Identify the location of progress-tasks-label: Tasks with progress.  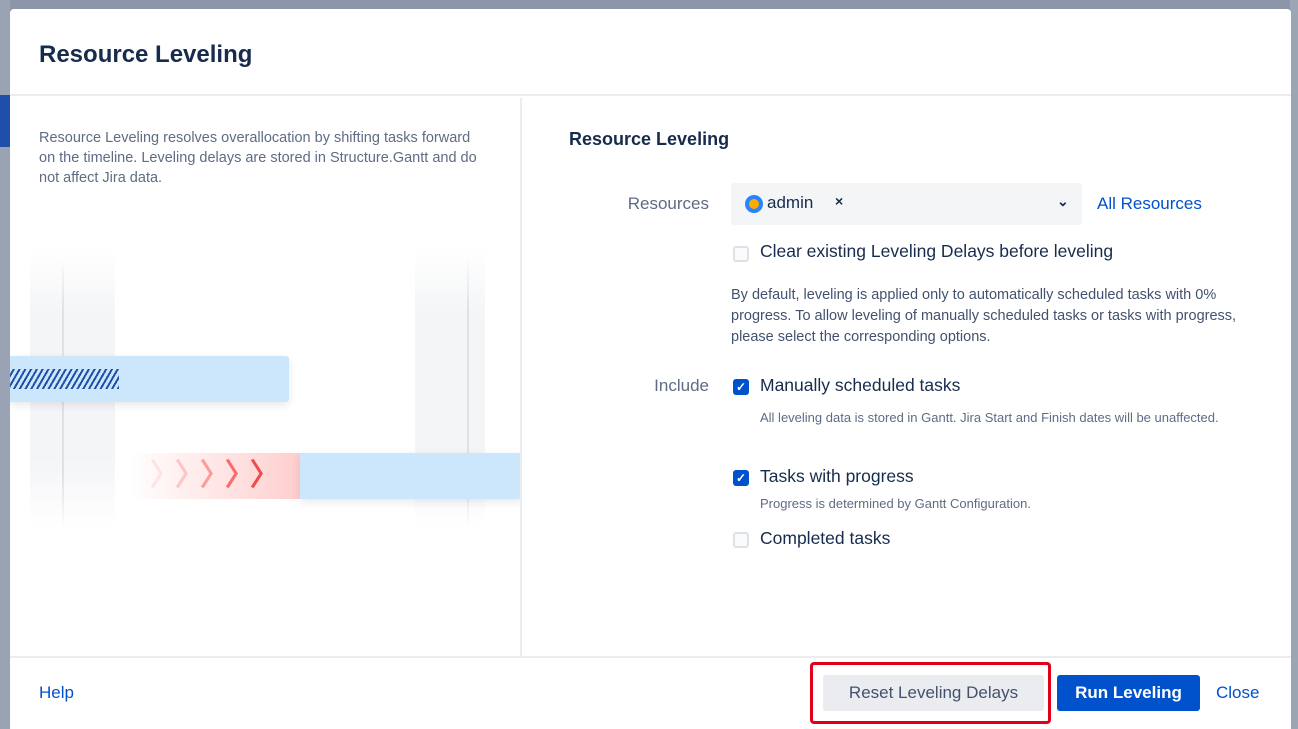
(837, 476).